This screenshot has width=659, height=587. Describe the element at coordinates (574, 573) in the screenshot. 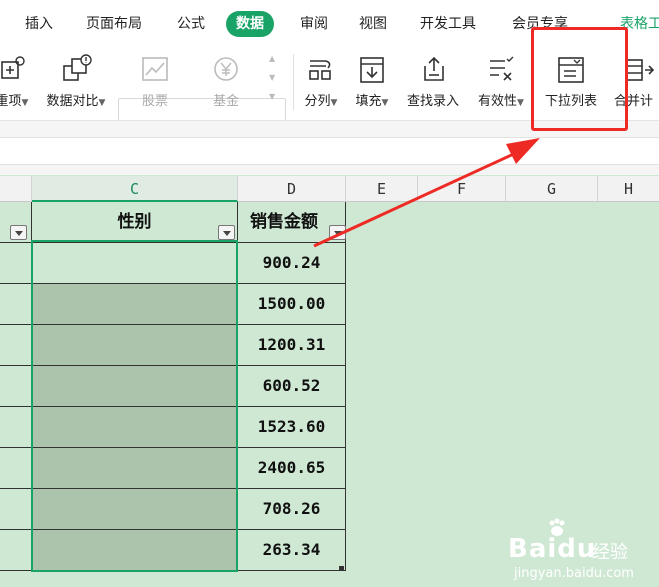

I see `watermark-url: jingyan.baidu.com` at that location.